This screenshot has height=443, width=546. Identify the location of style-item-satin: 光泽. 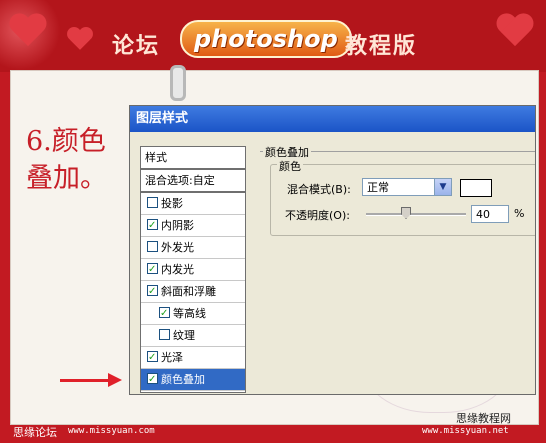
(193, 358).